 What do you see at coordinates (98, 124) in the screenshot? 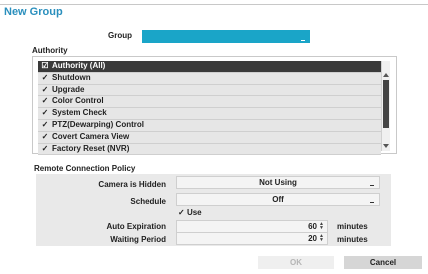
I see `authority-item-label: PTZ(Dewarping) Control` at bounding box center [98, 124].